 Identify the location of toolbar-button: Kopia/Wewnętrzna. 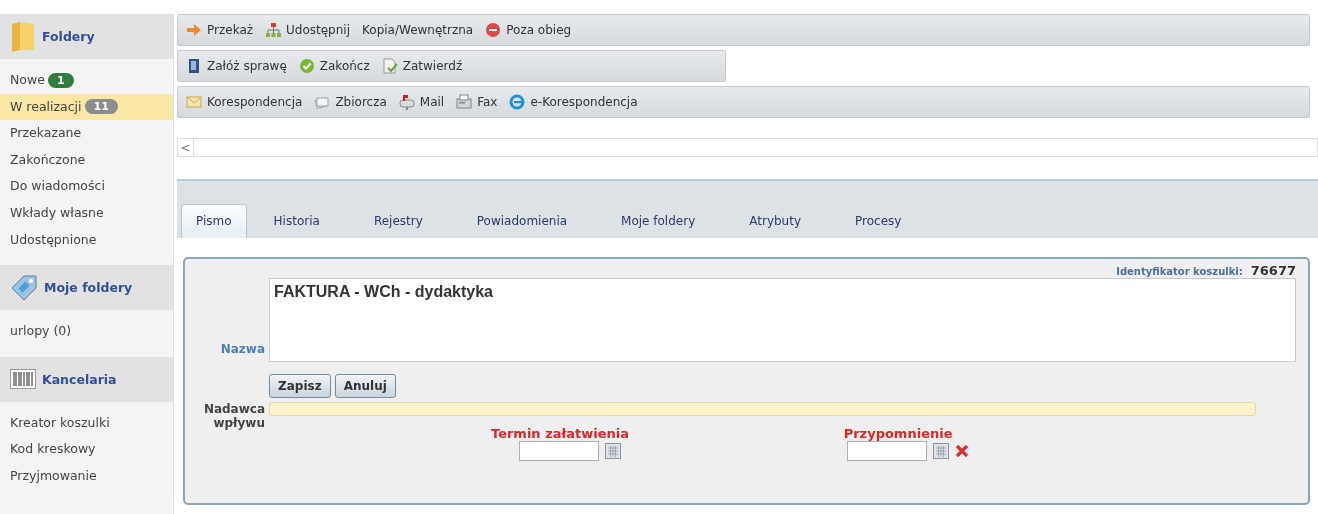
(418, 30).